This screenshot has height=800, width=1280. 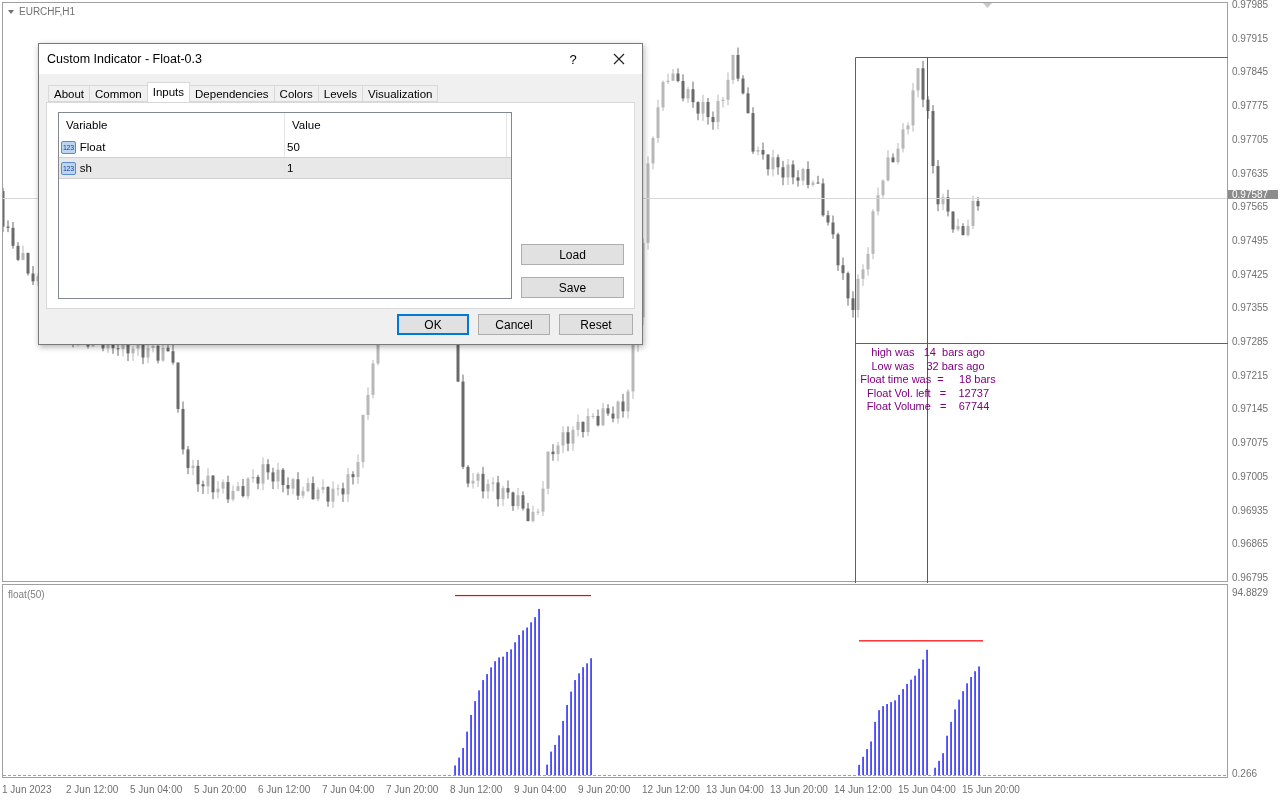 I want to click on dialog-button: Reset, so click(x=596, y=324).